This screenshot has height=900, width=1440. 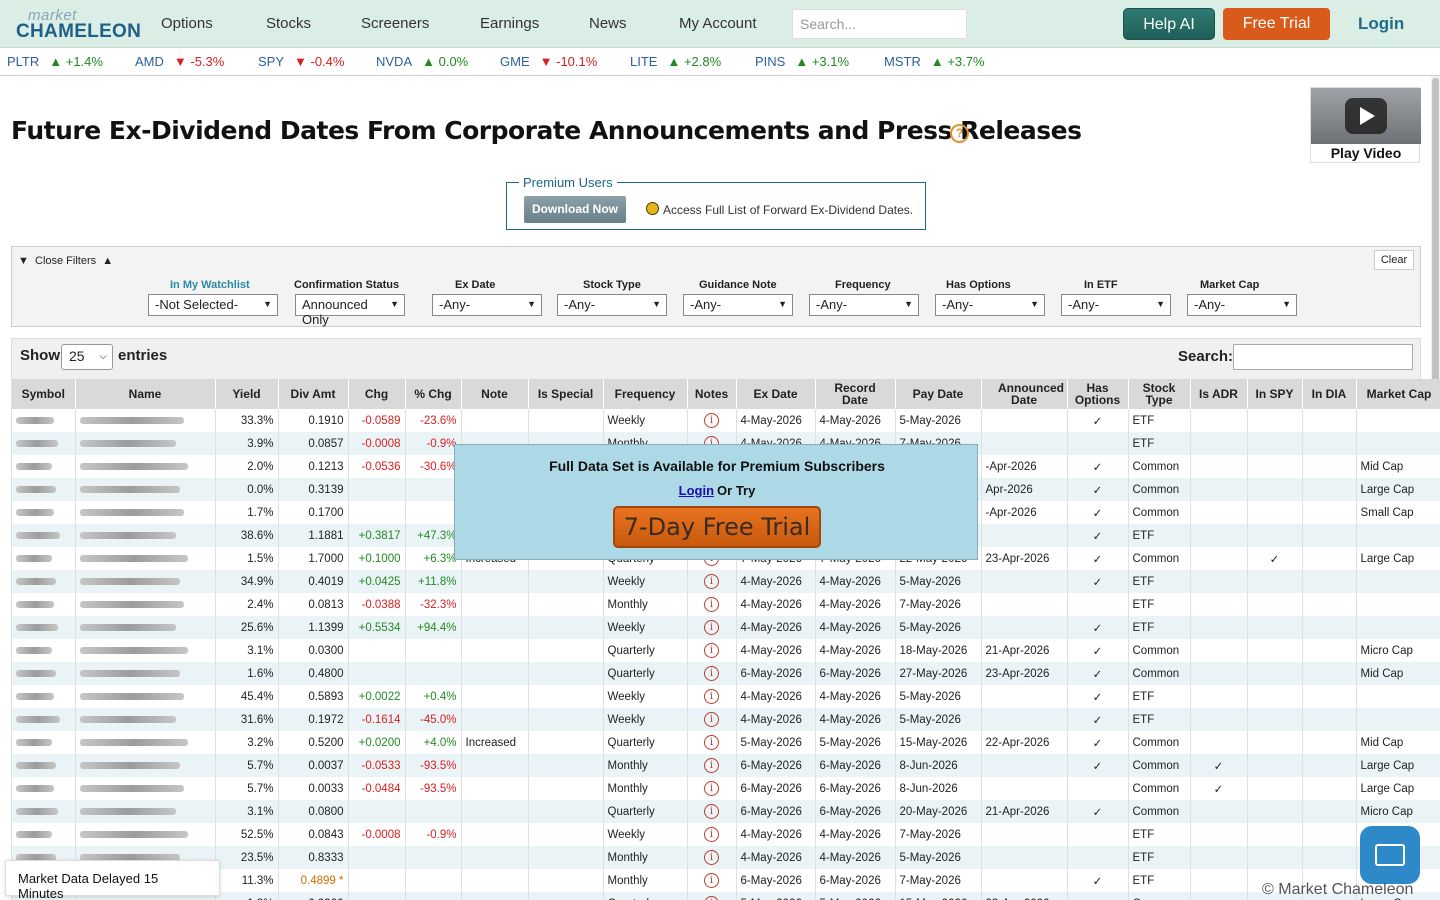 I want to click on nav-news: News, so click(x=608, y=23).